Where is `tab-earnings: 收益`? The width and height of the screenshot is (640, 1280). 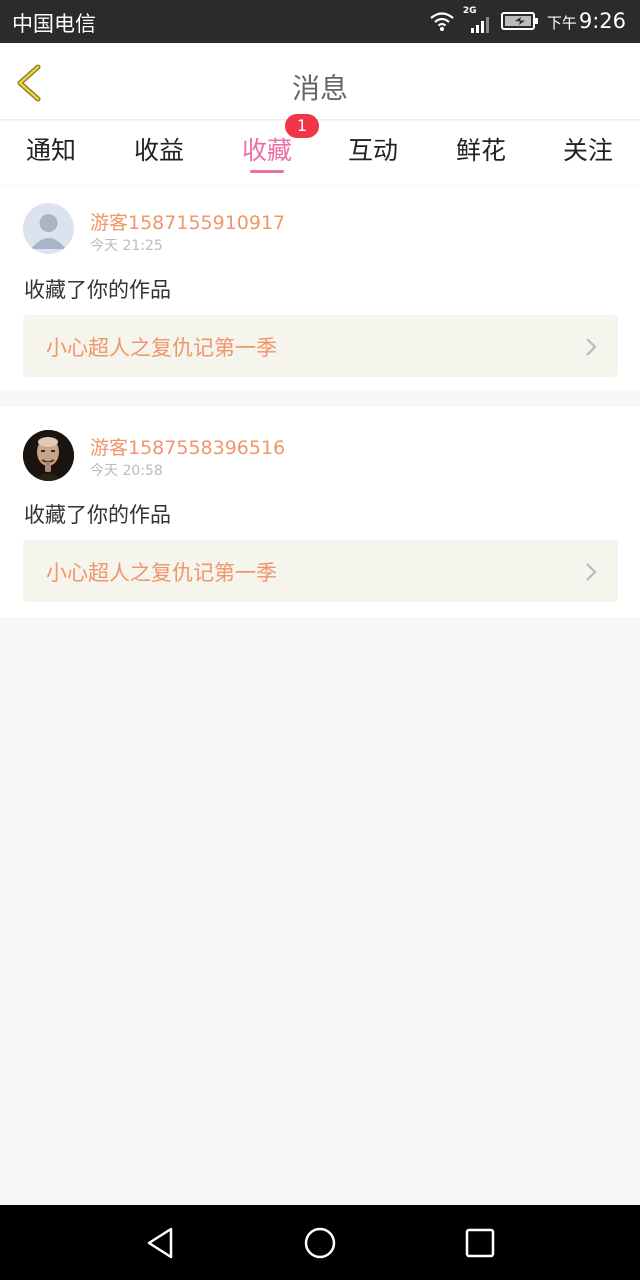 tab-earnings: 收益 is located at coordinates (159, 149).